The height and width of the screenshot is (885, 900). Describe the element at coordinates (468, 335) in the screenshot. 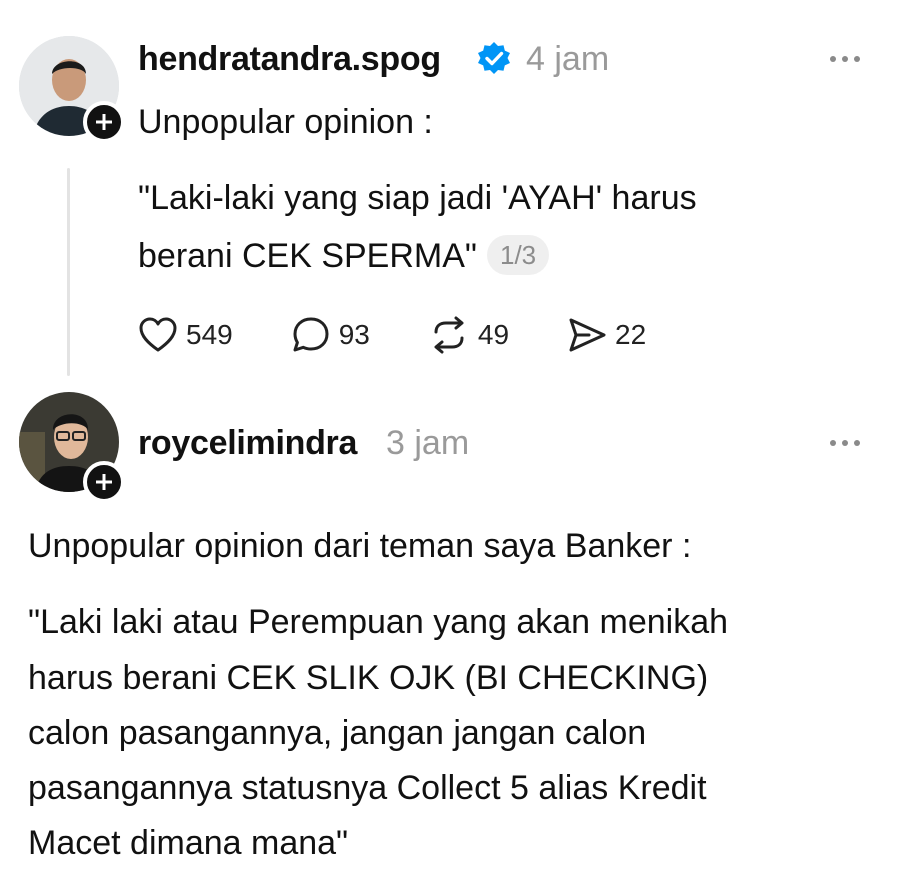

I see `repost-button: 49` at that location.